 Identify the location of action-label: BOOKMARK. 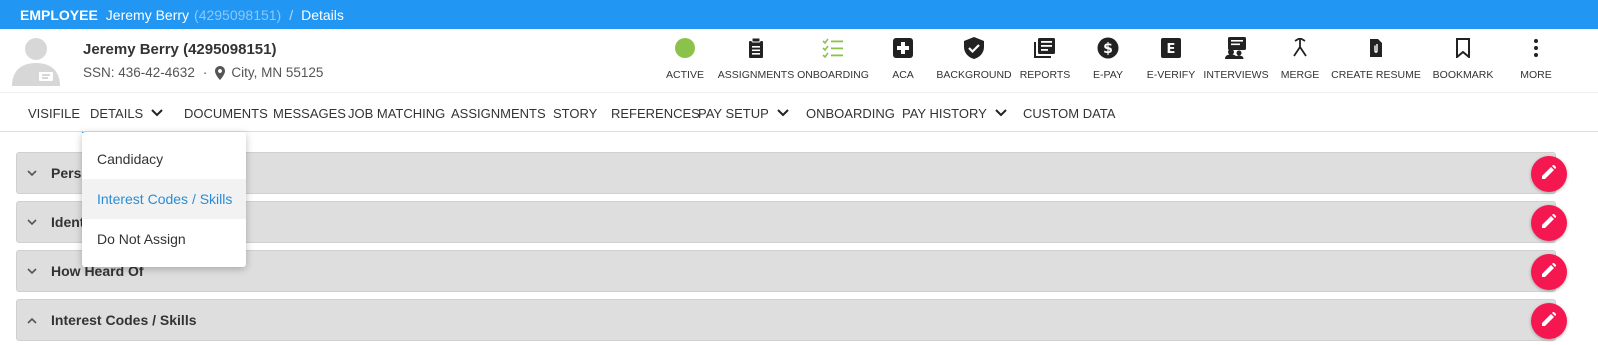
(1463, 75).